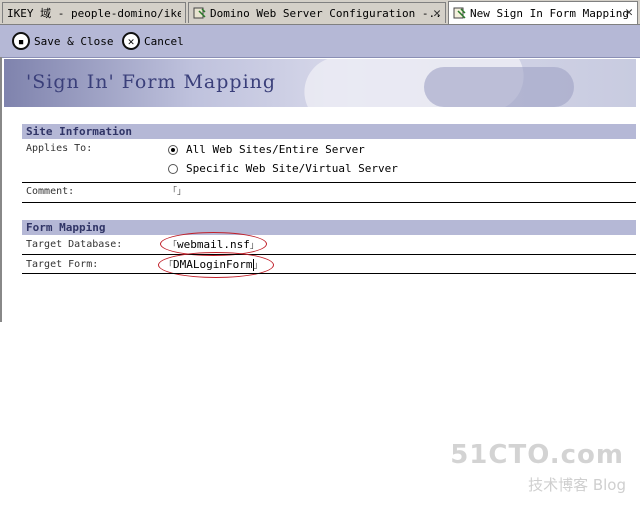 The width and height of the screenshot is (640, 512). What do you see at coordinates (275, 149) in the screenshot?
I see `radio-label: All Web Sites/Entire Server` at bounding box center [275, 149].